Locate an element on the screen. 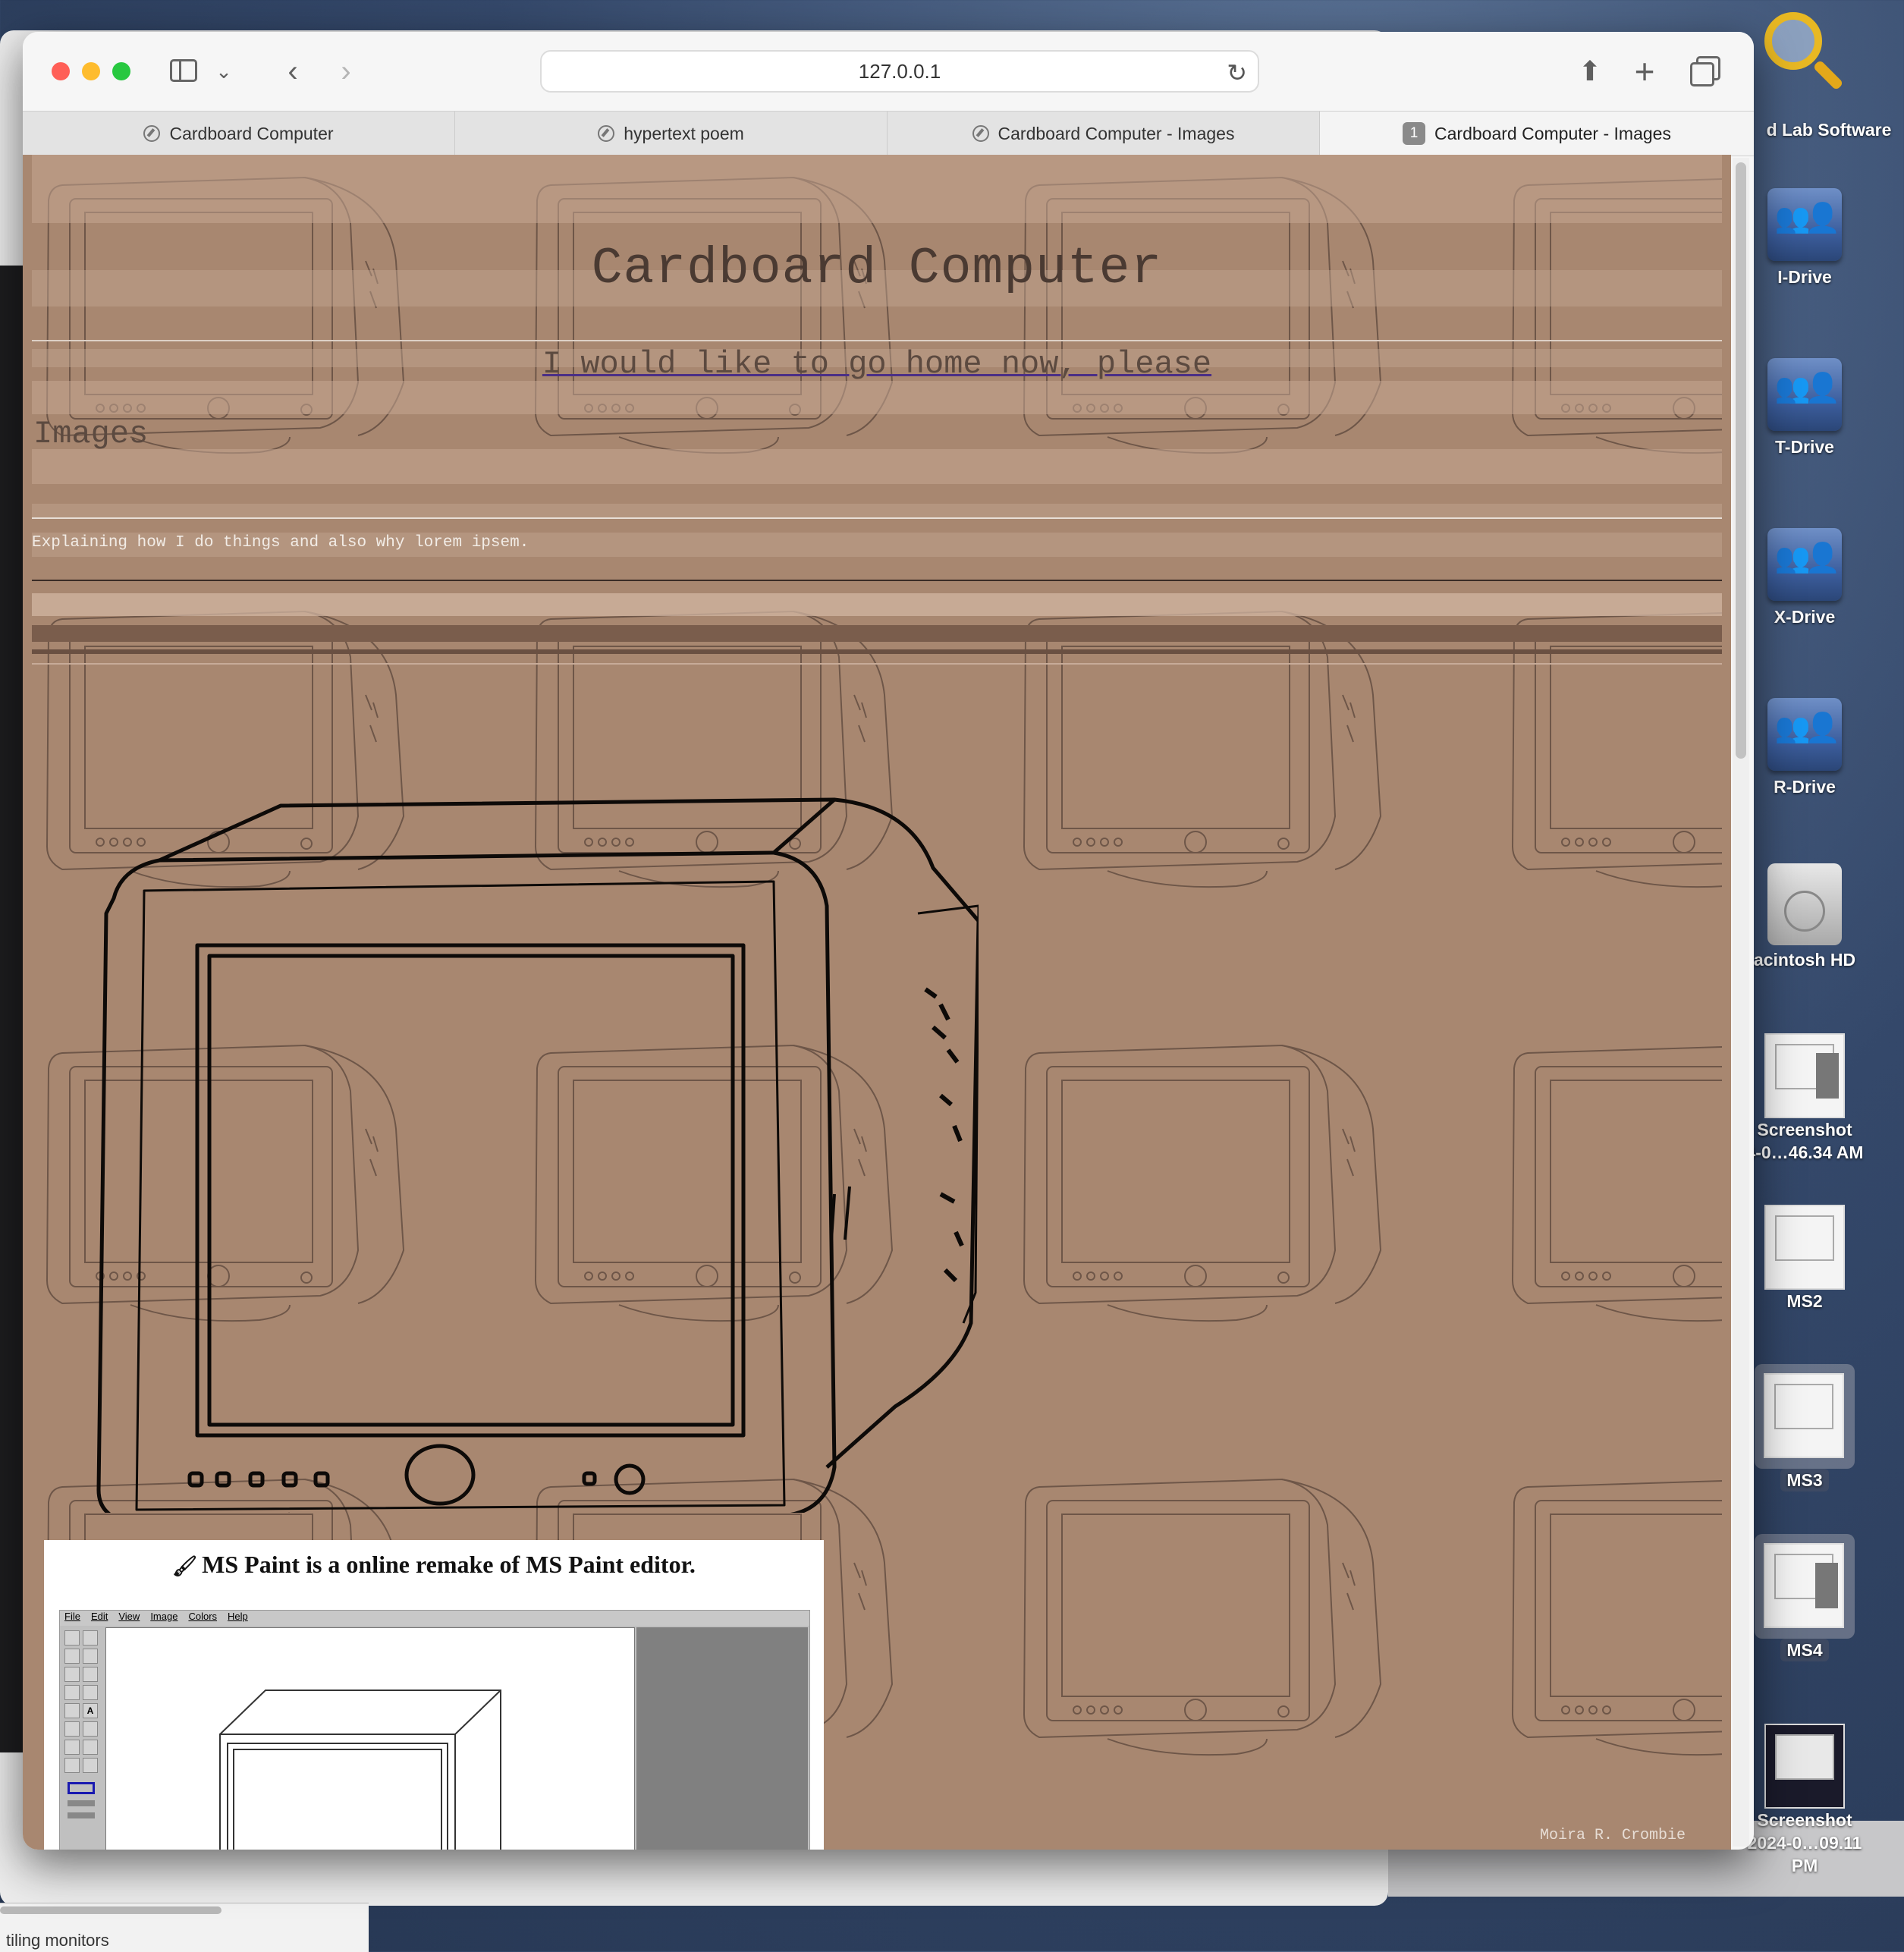  picker-tool-icon is located at coordinates (72, 1674).